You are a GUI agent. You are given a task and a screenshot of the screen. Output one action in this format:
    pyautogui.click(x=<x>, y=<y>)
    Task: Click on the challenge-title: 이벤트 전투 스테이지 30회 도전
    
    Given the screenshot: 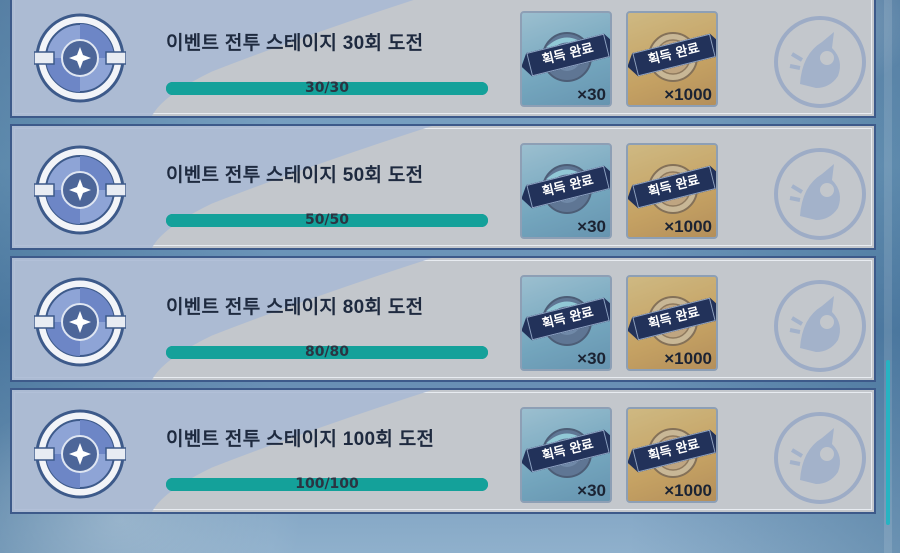 What is the action you would take?
    pyautogui.click(x=295, y=43)
    